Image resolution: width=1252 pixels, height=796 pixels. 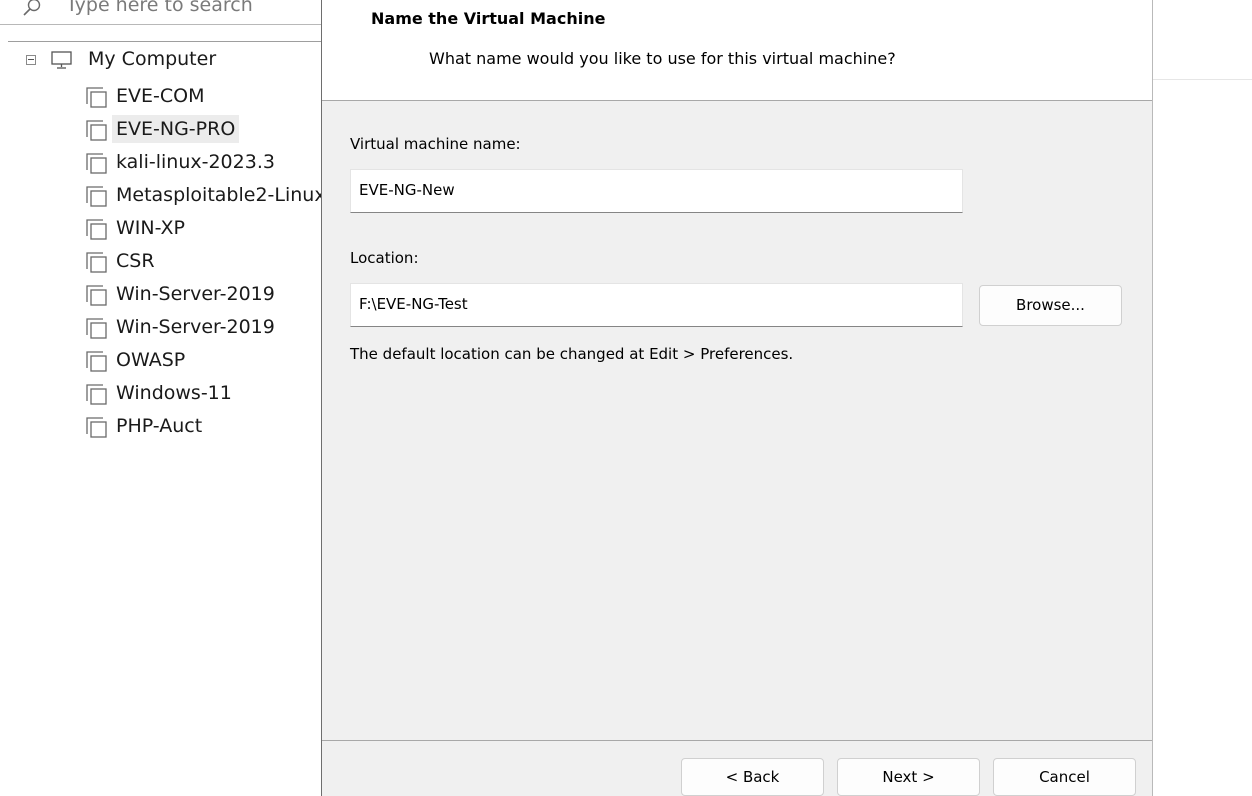 I want to click on footer-divider, so click(x=737, y=740).